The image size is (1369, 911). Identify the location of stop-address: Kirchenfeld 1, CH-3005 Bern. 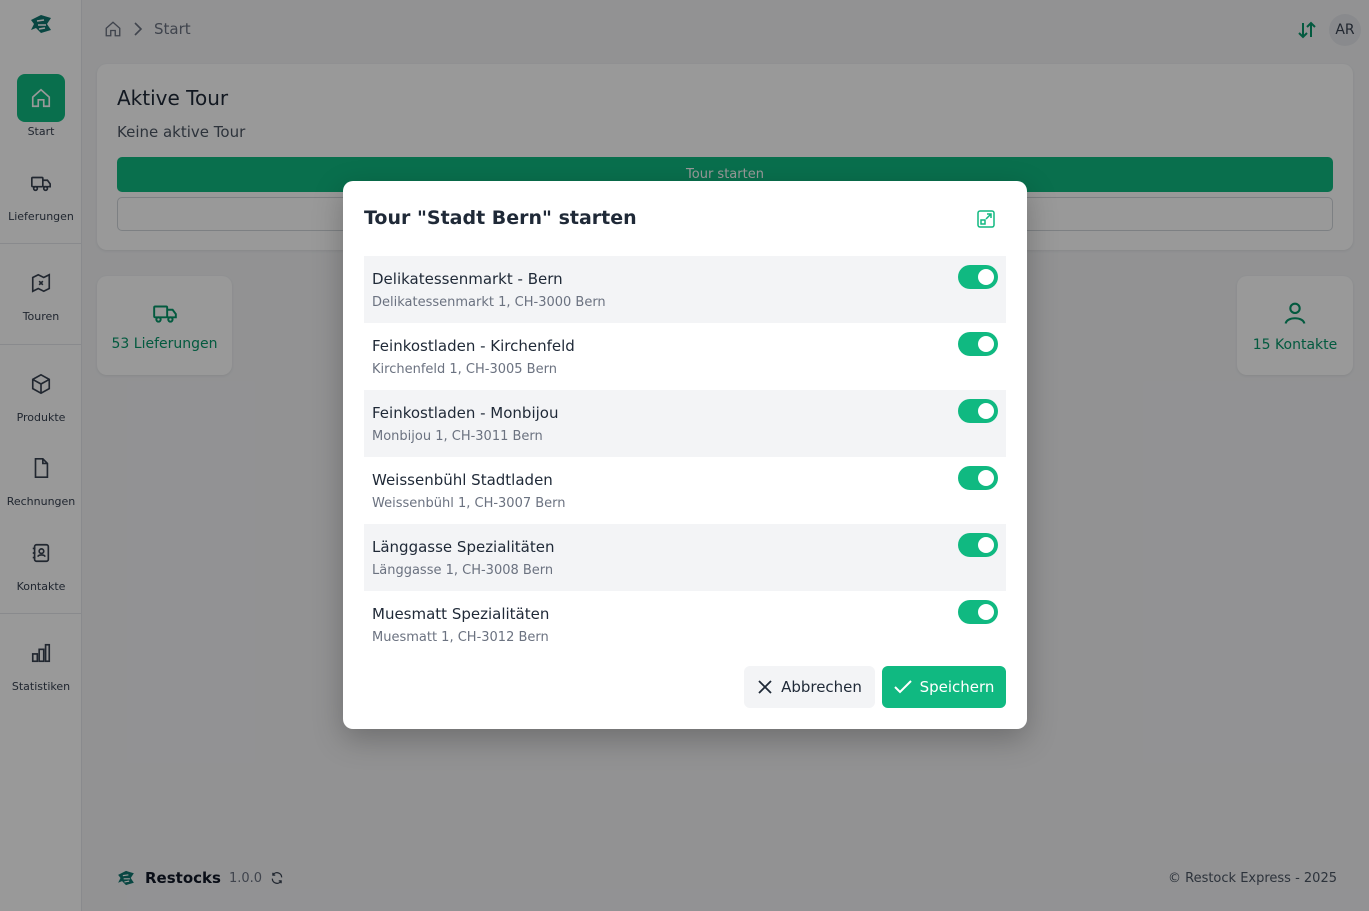
(464, 369).